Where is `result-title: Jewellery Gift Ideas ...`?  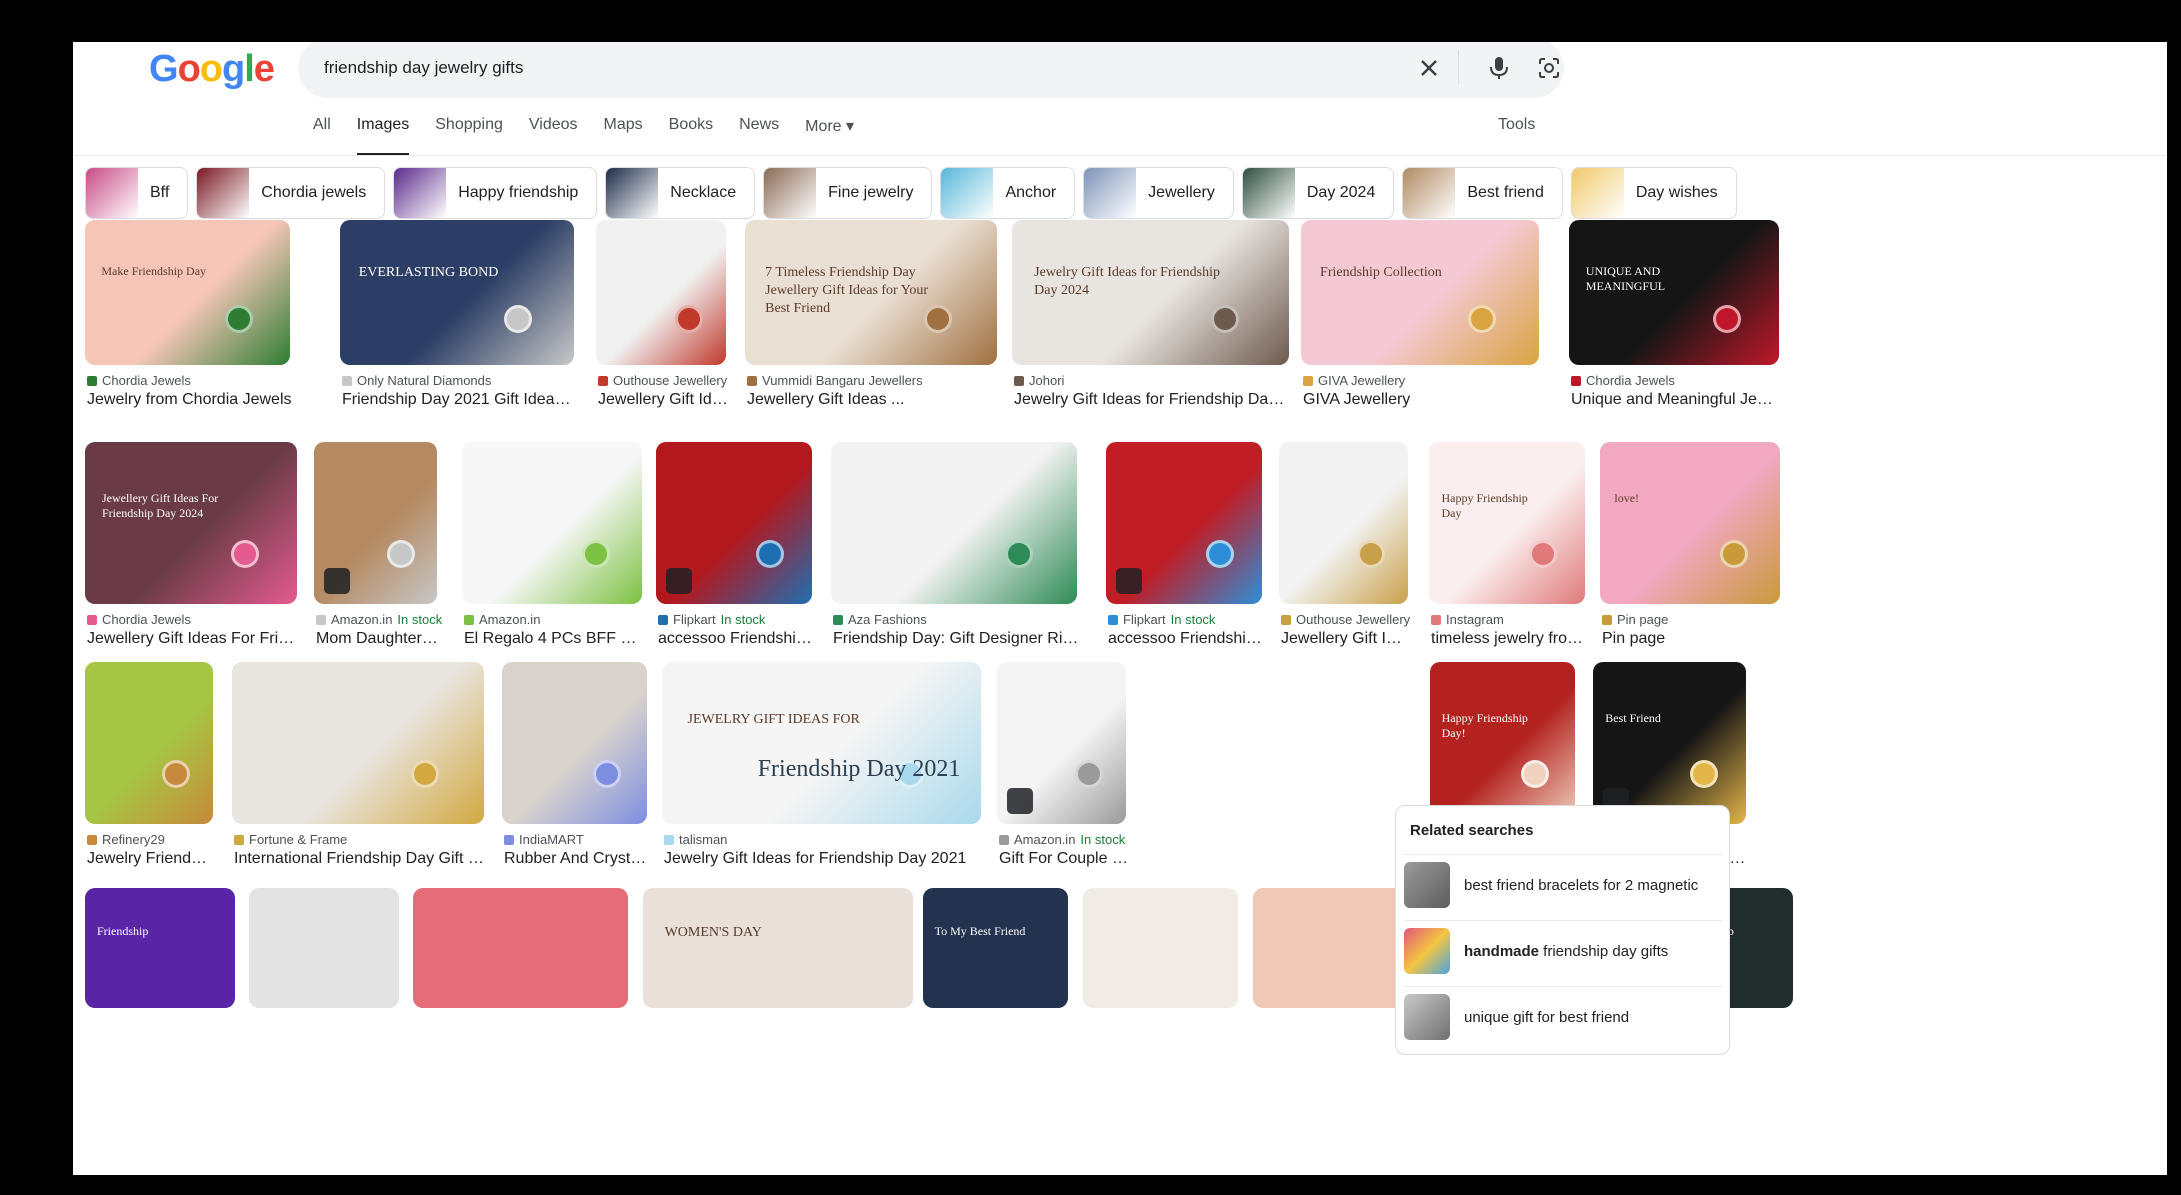 result-title: Jewellery Gift Ideas ... is located at coordinates (873, 400).